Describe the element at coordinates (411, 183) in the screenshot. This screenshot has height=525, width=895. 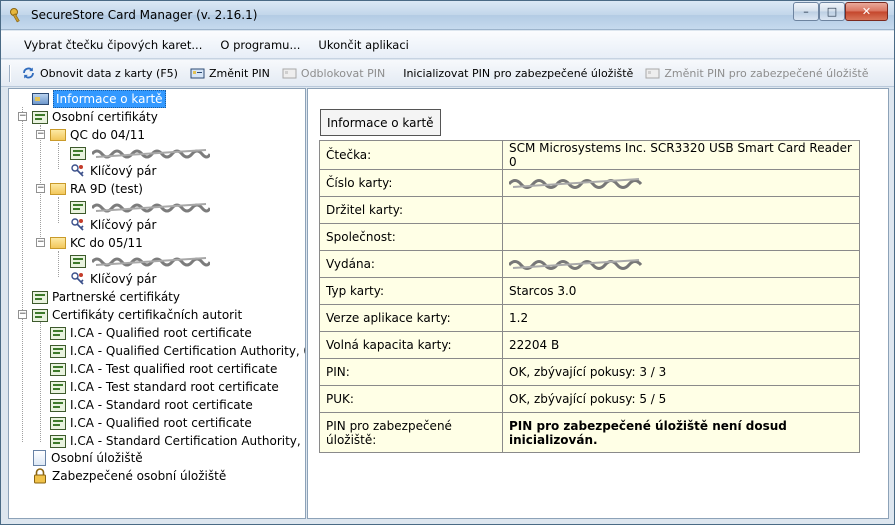
I see `field-label: Číslo karty:` at that location.